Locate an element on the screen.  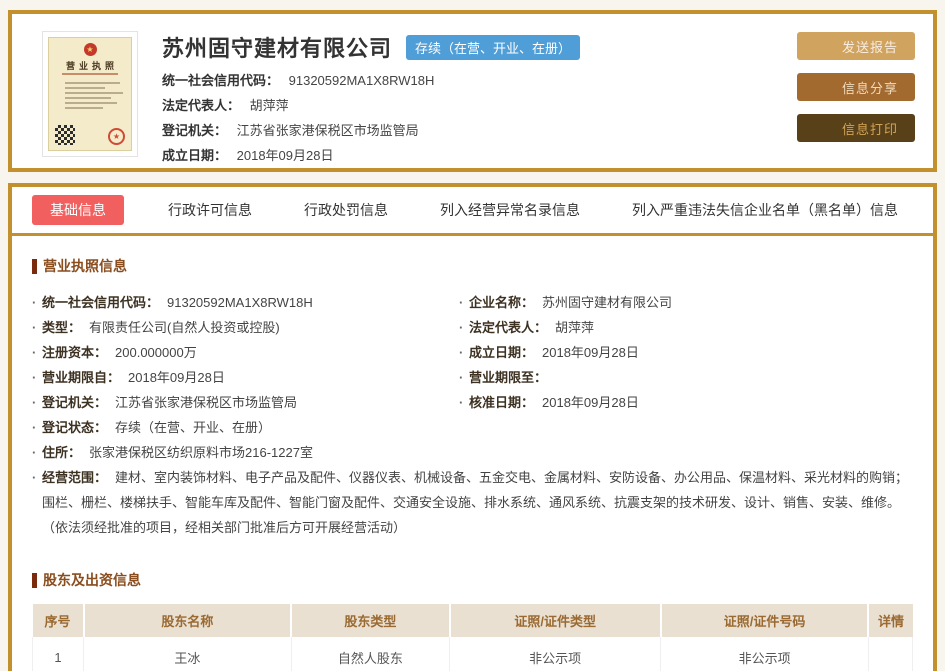
header-field-reg-authority: 登记机关： 江苏省张家港保税区市场监管局 is located at coordinates (290, 130).